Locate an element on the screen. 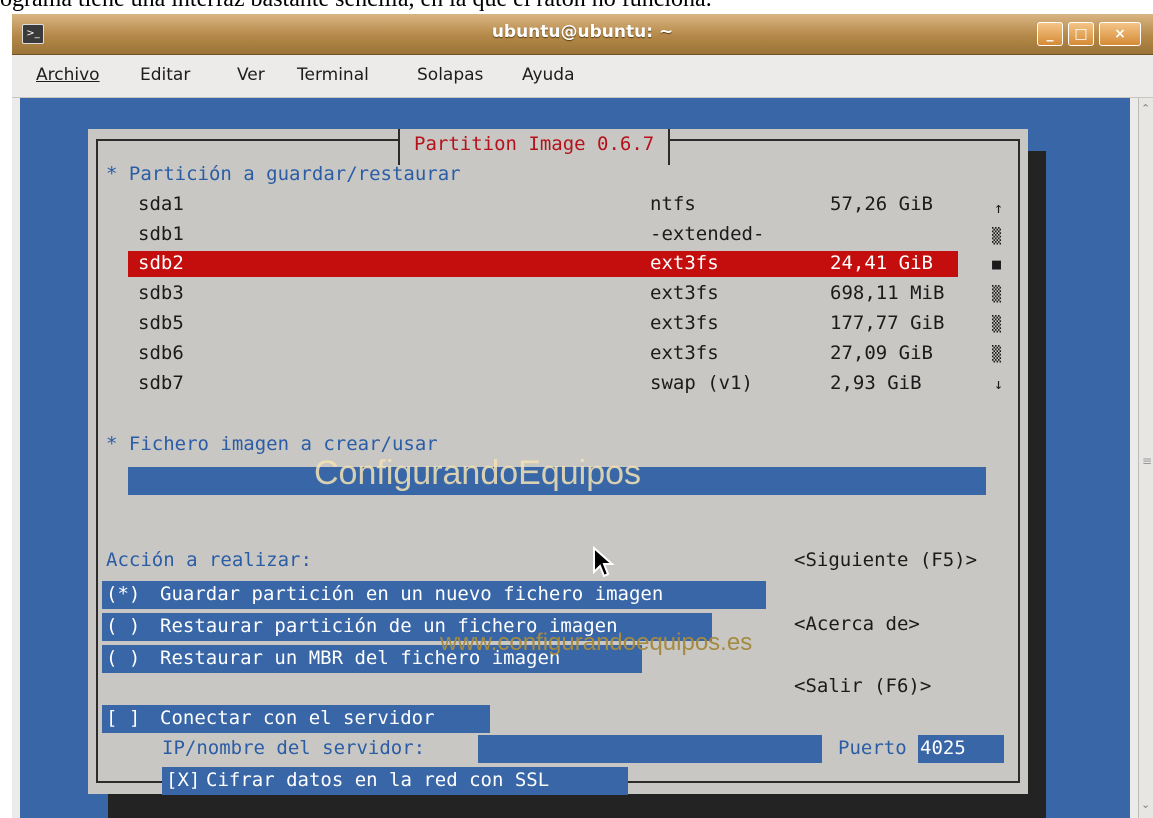  window-title: ubuntu@ubuntu: ~ is located at coordinates (582, 32).